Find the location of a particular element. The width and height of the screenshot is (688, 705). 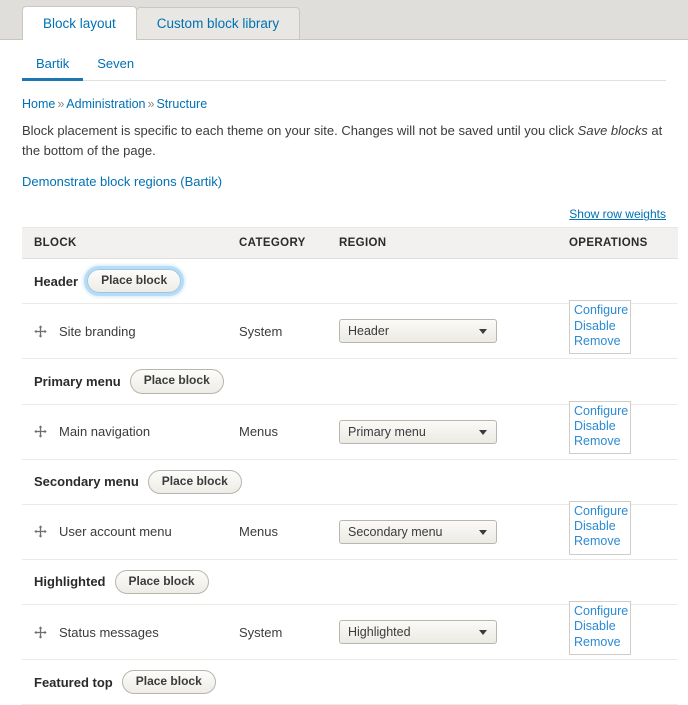

region-cell: Header Place block is located at coordinates (350, 281).